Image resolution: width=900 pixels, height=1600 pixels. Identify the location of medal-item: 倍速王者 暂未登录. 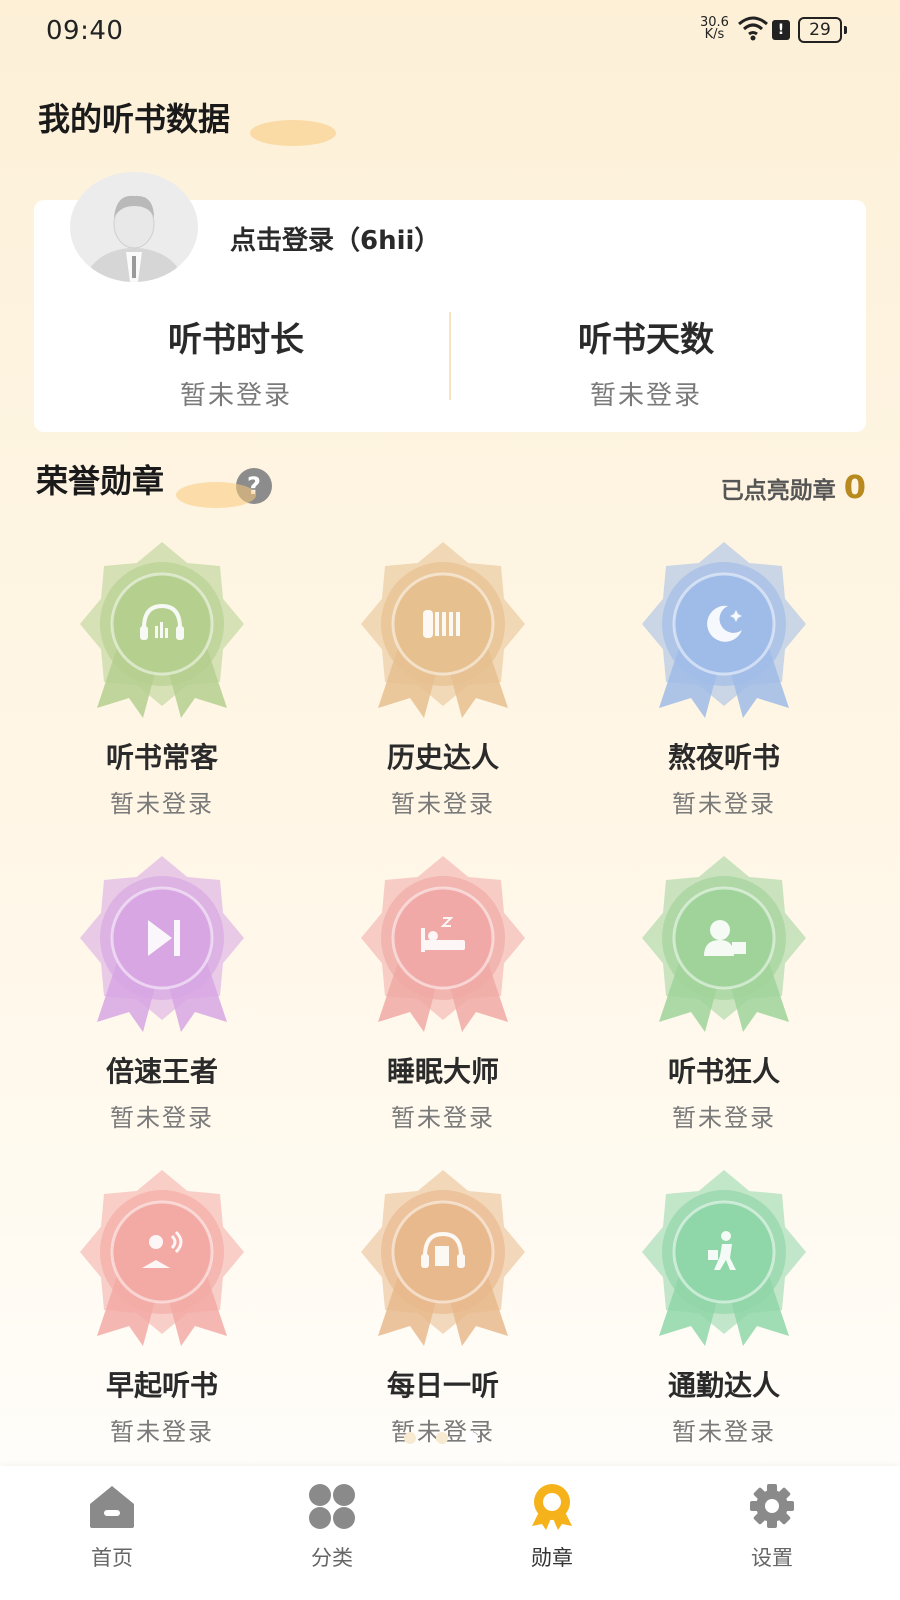
(162, 992).